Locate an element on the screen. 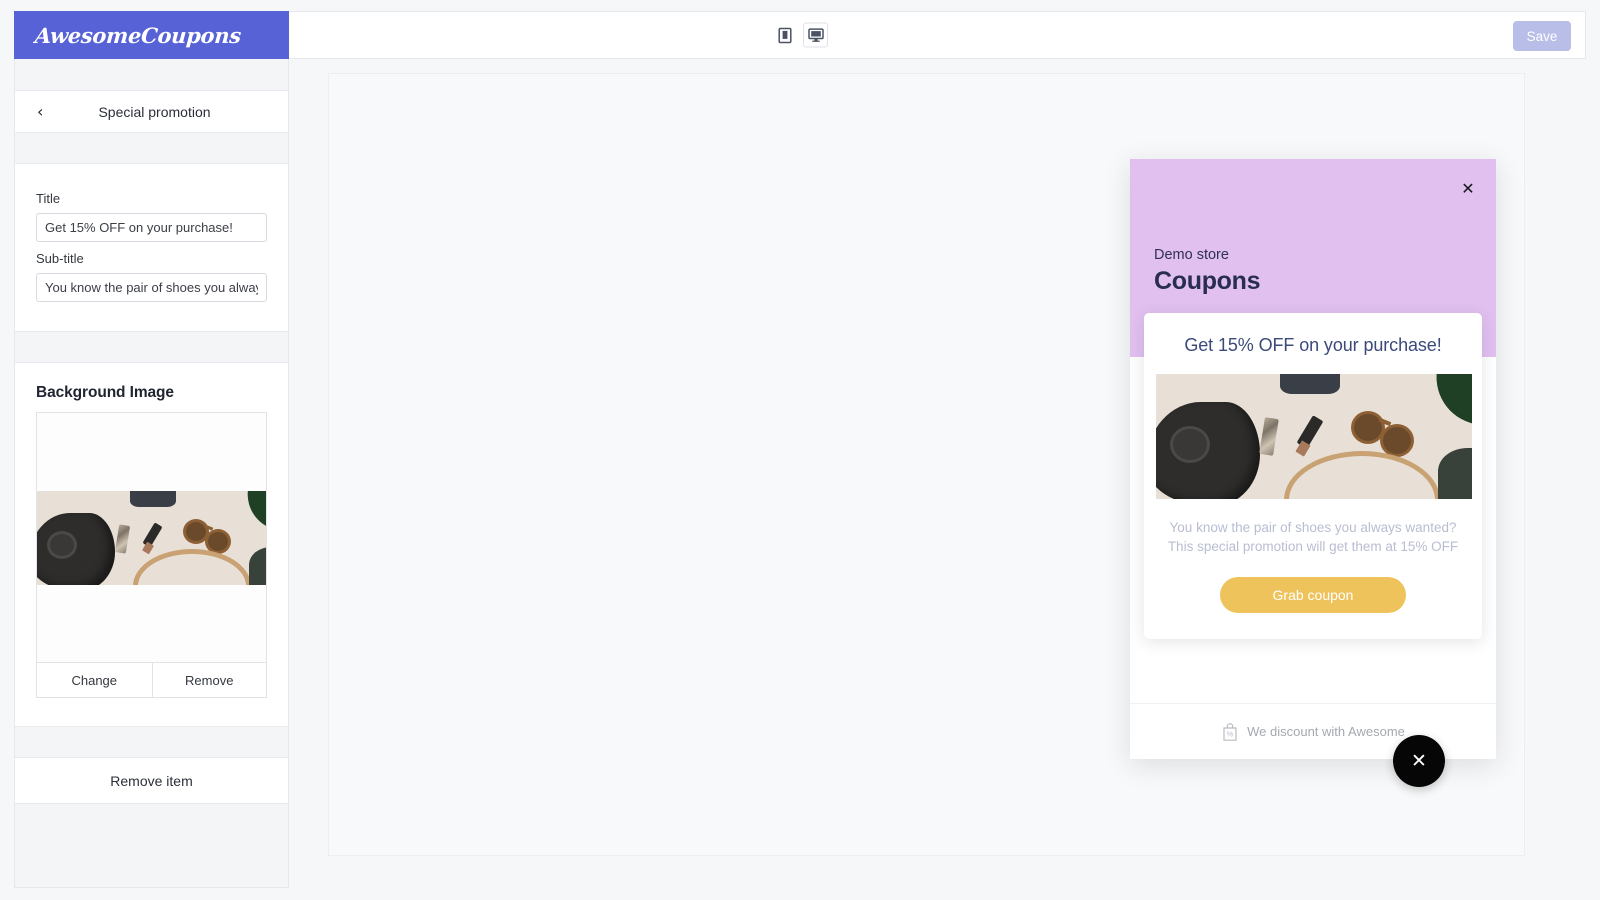 The image size is (1600, 900). chevron-left-icon: ‹ is located at coordinates (40, 111).